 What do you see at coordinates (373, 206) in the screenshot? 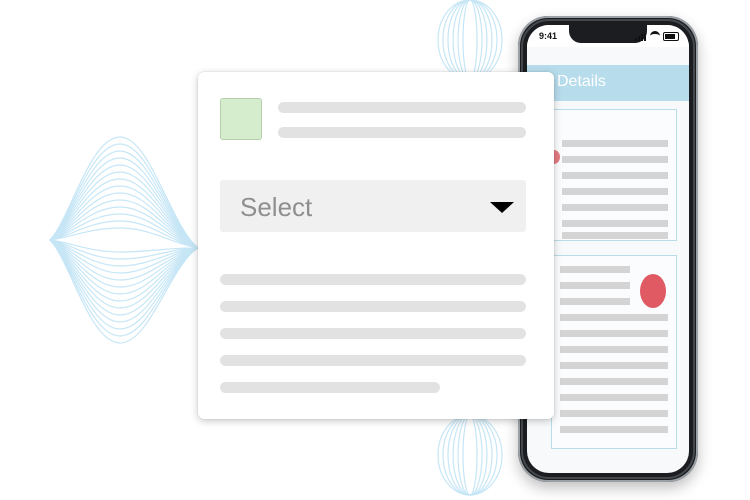
I see `select-dropdown: Select` at bounding box center [373, 206].